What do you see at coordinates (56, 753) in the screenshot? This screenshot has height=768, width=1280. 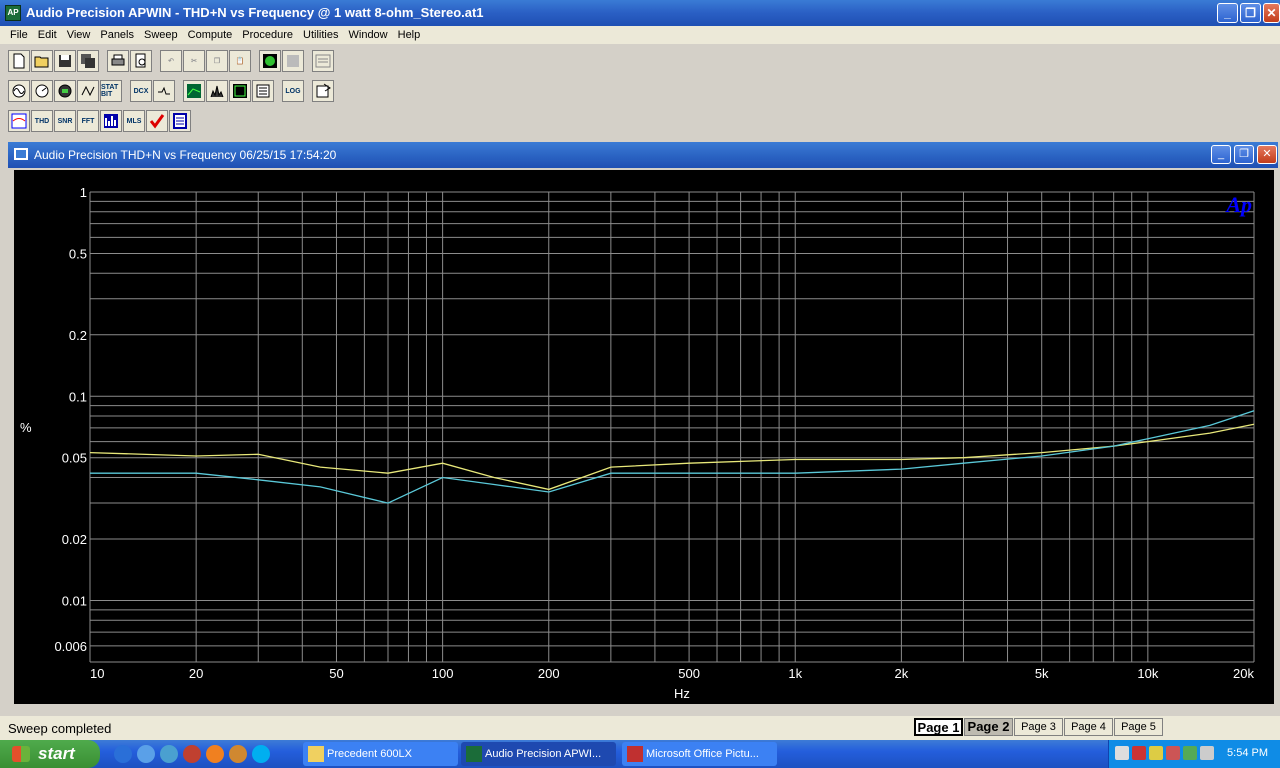 I see `start-label: start` at bounding box center [56, 753].